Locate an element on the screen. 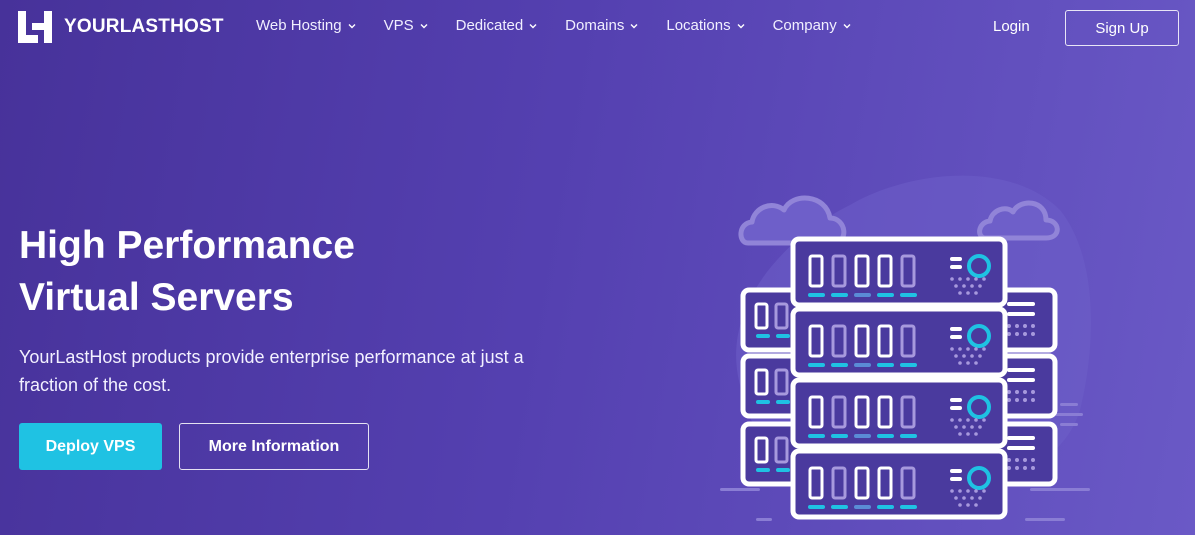 The image size is (1195, 535). nav-item-vps: VPS is located at coordinates (406, 25).